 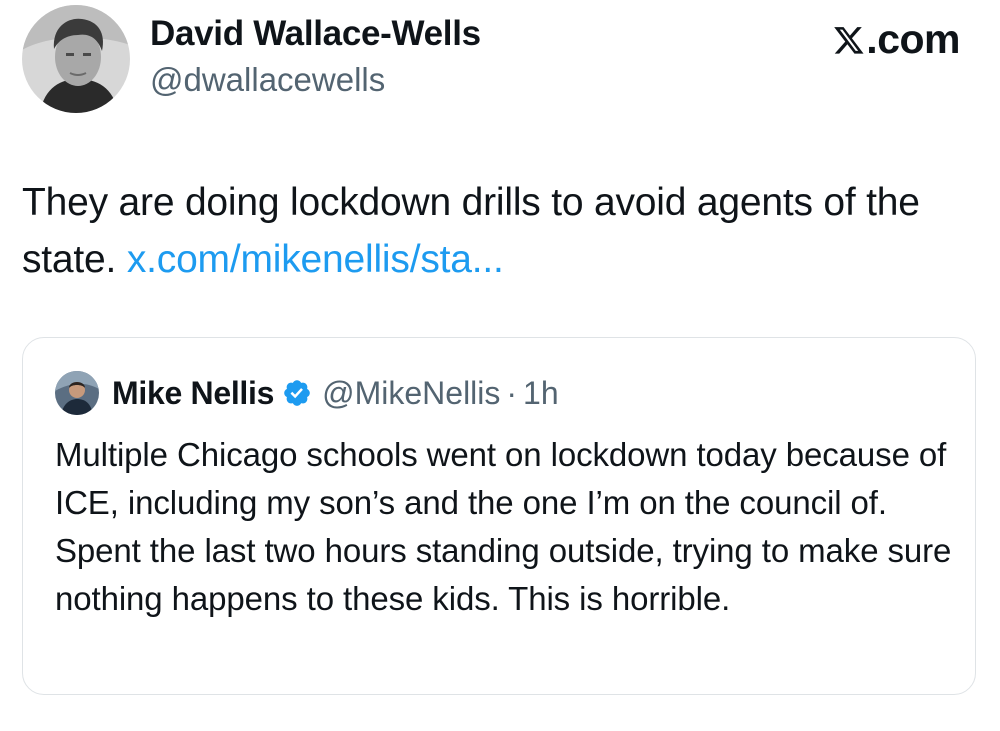 What do you see at coordinates (913, 39) in the screenshot?
I see `brand-label: .com` at bounding box center [913, 39].